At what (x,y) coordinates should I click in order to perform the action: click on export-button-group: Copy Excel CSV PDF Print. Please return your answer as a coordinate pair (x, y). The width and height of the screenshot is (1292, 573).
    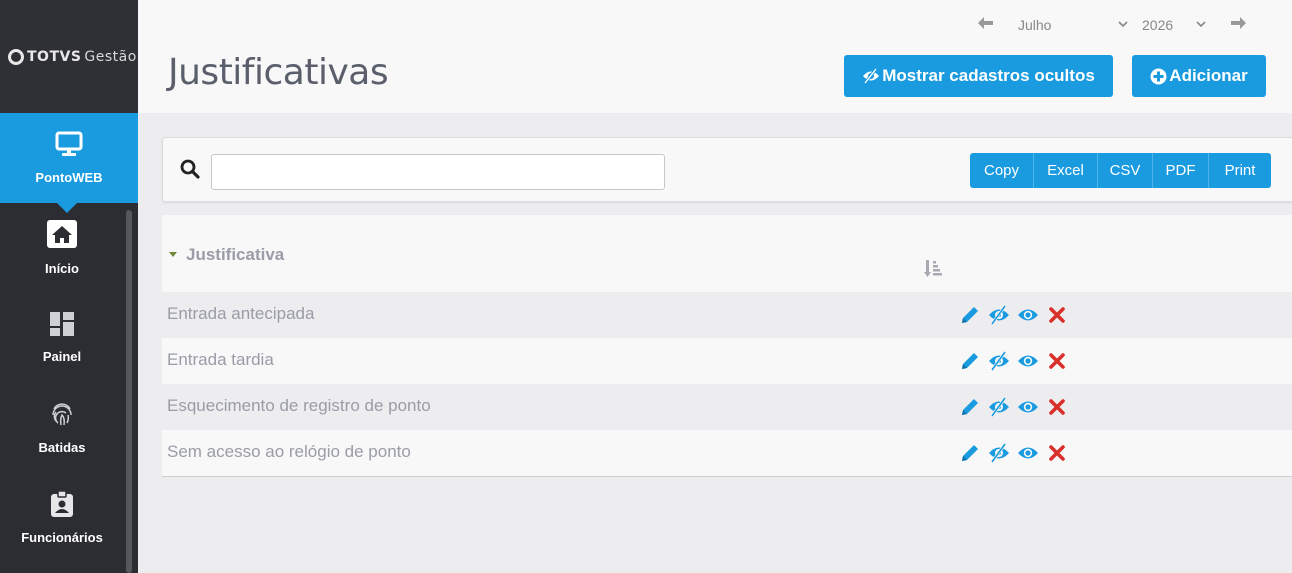
    Looking at the image, I should click on (1120, 170).